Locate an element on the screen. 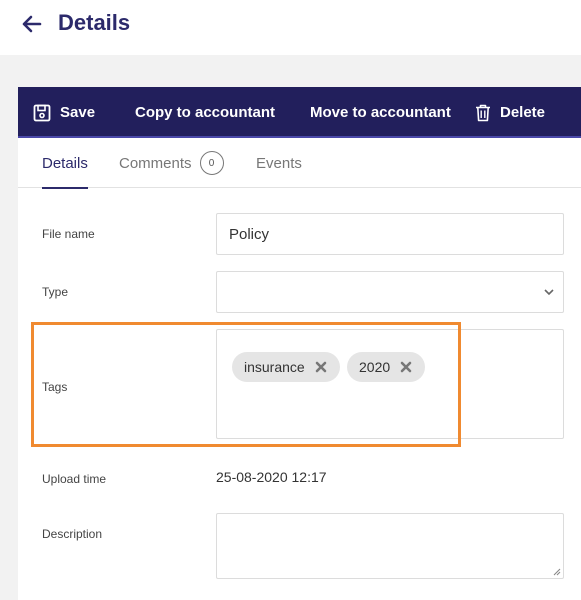 This screenshot has height=600, width=581. file-name-input is located at coordinates (390, 234).